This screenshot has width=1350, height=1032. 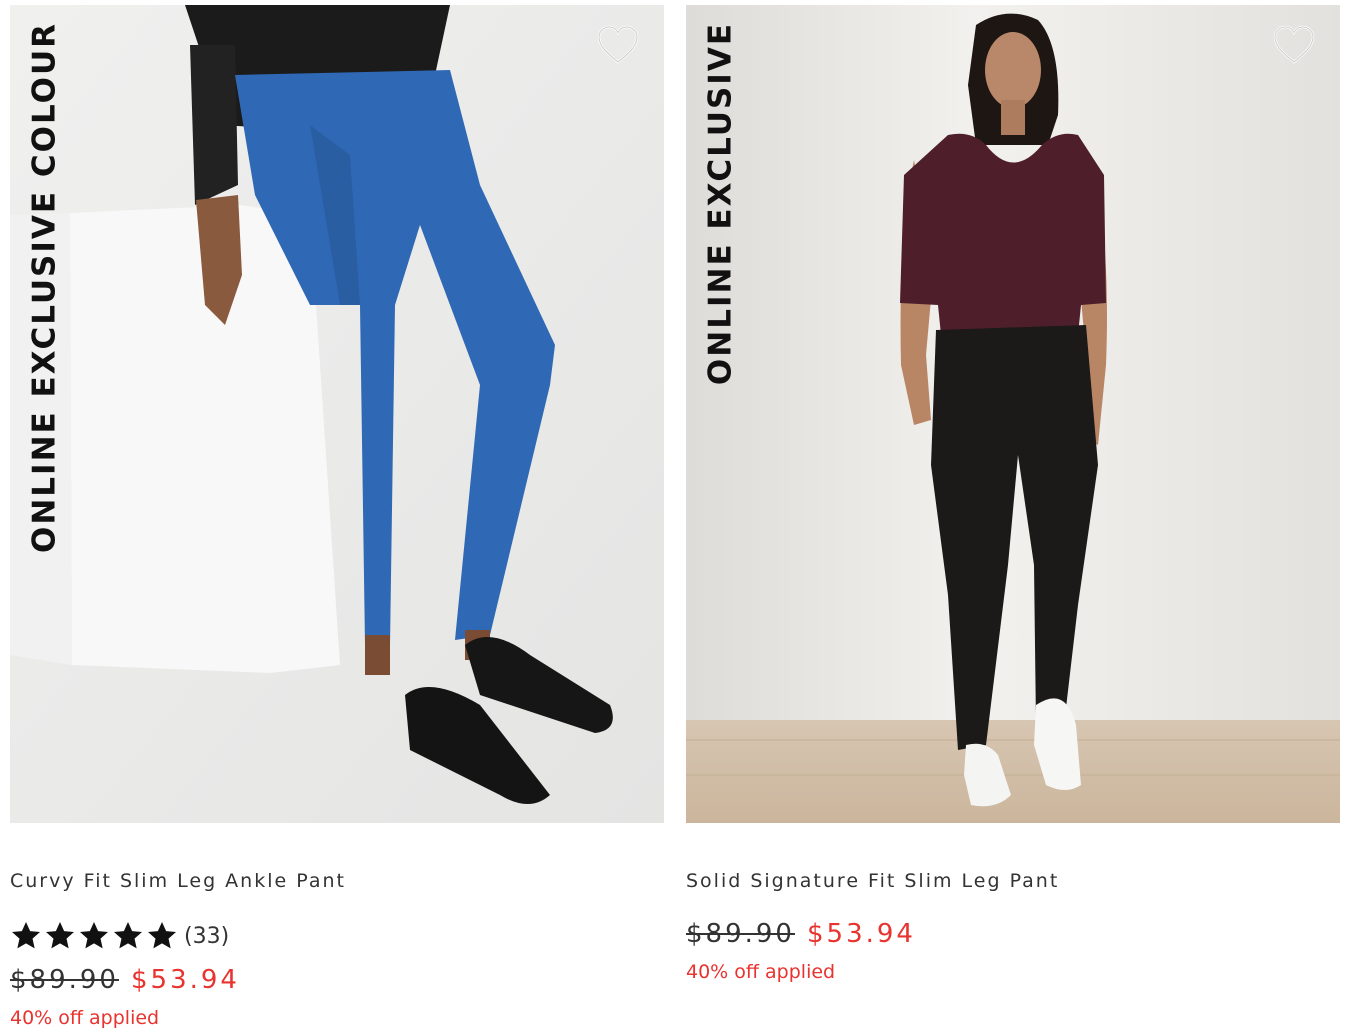 I want to click on review-count: (33), so click(x=206, y=936).